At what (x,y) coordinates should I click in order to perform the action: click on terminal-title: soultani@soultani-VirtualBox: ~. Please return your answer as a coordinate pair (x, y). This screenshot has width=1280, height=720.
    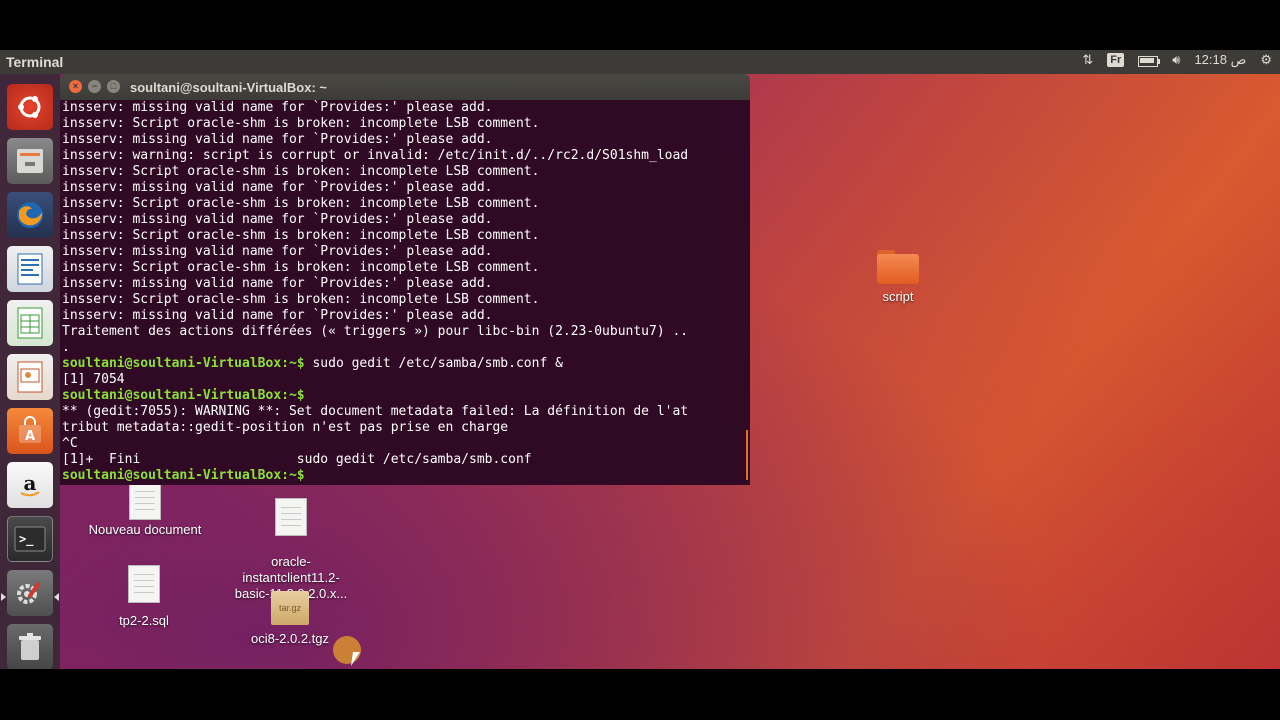
    Looking at the image, I should click on (228, 87).